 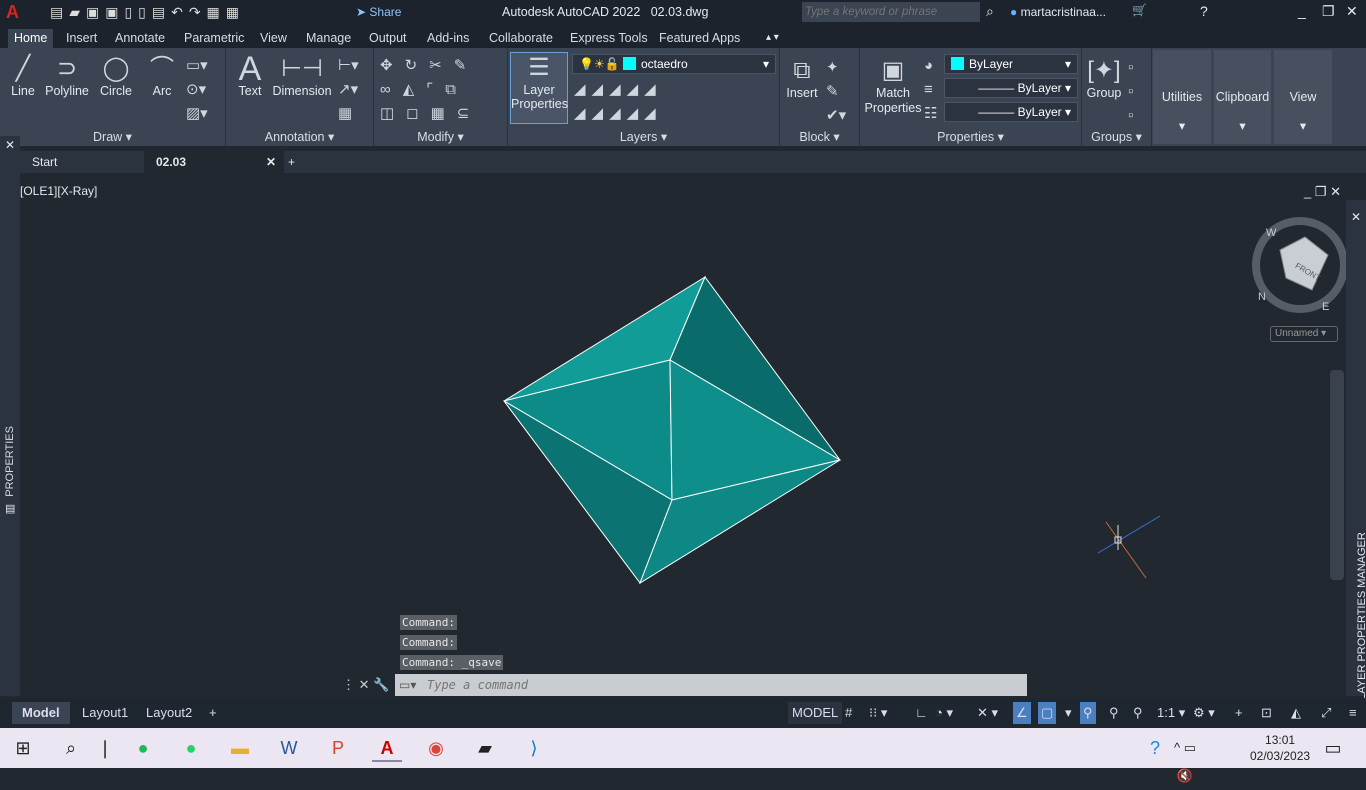 What do you see at coordinates (1171, 713) in the screenshot?
I see `annotation-scale: 1:1 ▾` at bounding box center [1171, 713].